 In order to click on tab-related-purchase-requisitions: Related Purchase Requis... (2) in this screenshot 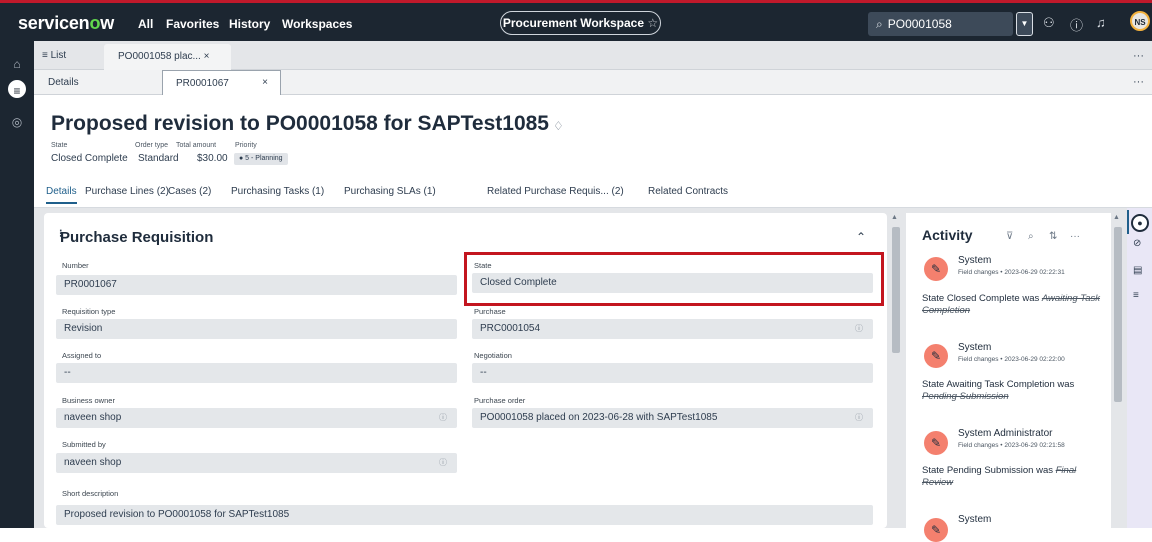, I will do `click(555, 191)`.